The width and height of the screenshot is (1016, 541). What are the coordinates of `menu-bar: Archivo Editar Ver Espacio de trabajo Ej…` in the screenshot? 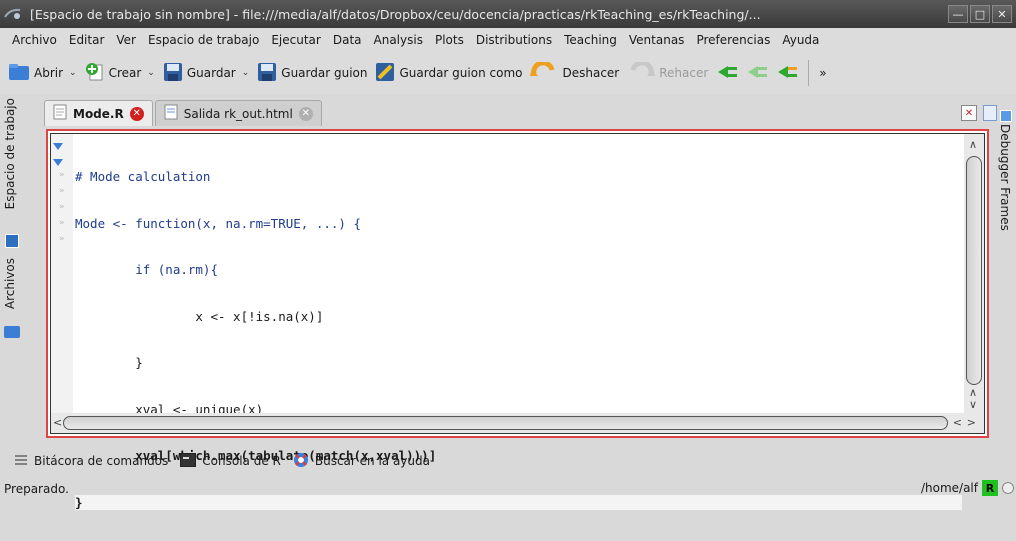 It's located at (508, 40).